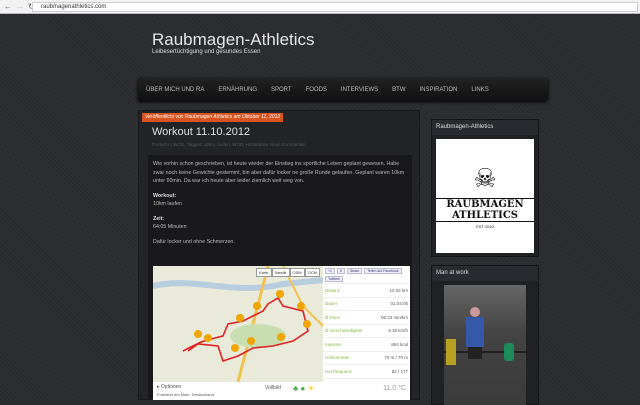 This screenshot has width=640, height=405. What do you see at coordinates (485, 210) in the screenshot?
I see `logo-text: RAUBMAGEN ATHLETICS` at bounding box center [485, 210].